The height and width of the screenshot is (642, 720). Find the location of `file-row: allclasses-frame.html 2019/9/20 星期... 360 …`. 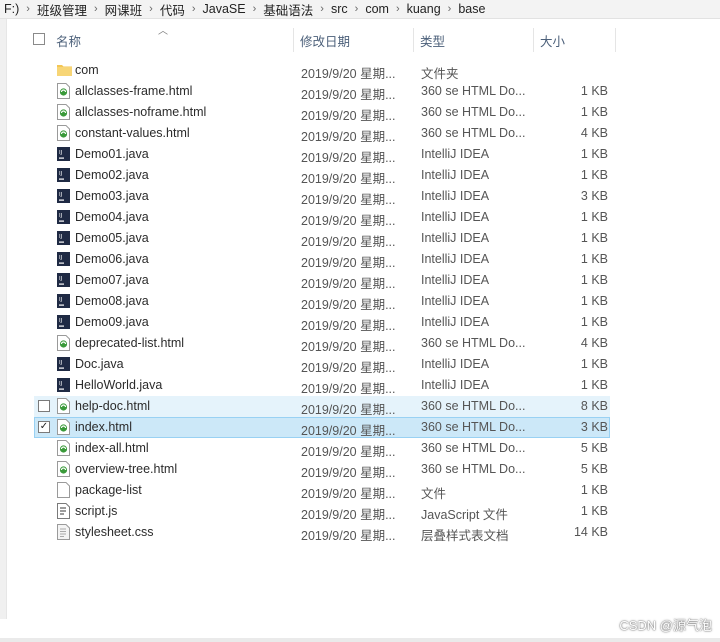

file-row: allclasses-frame.html 2019/9/20 星期... 360 … is located at coordinates (360, 91).